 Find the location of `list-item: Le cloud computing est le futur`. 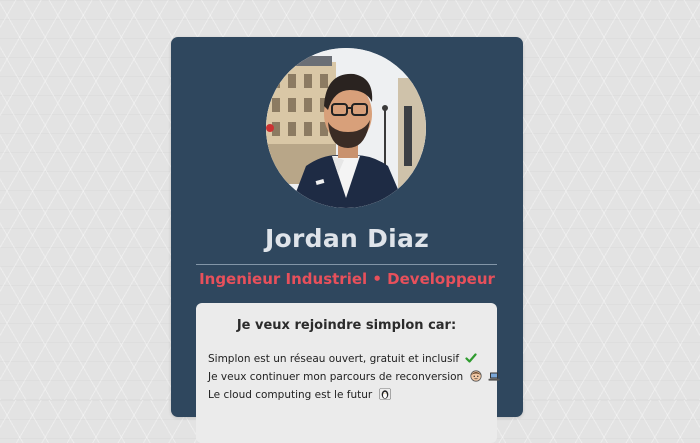

list-item: Le cloud computing est le futur is located at coordinates (350, 395).